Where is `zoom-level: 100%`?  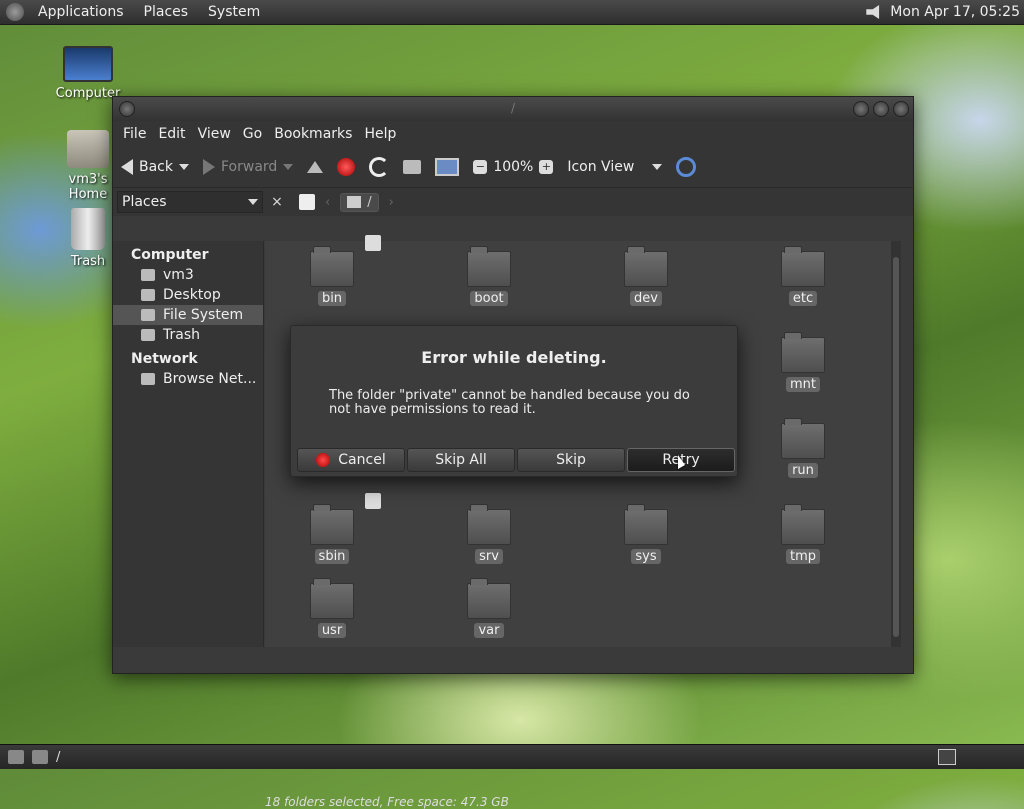
zoom-level: 100% is located at coordinates (513, 167).